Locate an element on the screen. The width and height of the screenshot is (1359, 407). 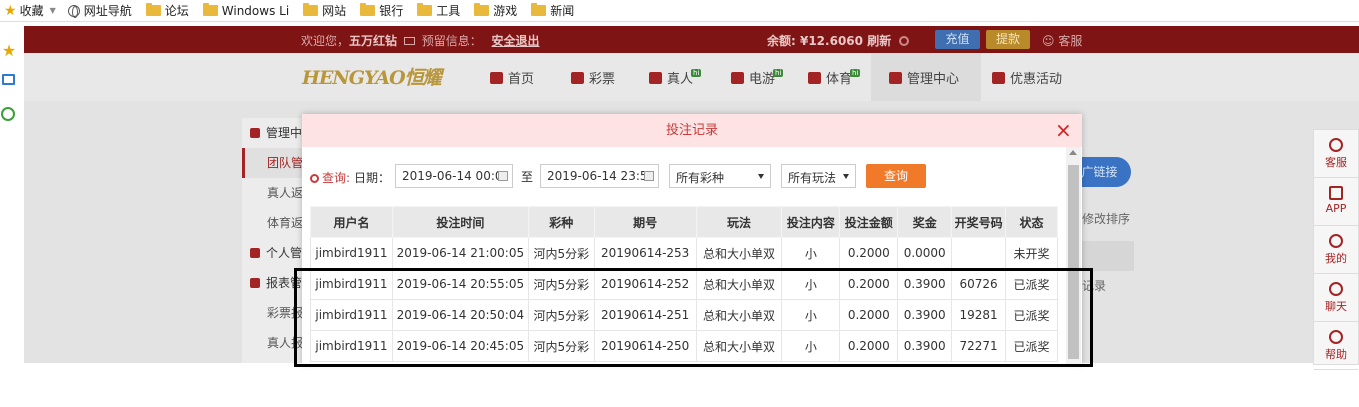
nav-label: 电游 is located at coordinates (762, 79).